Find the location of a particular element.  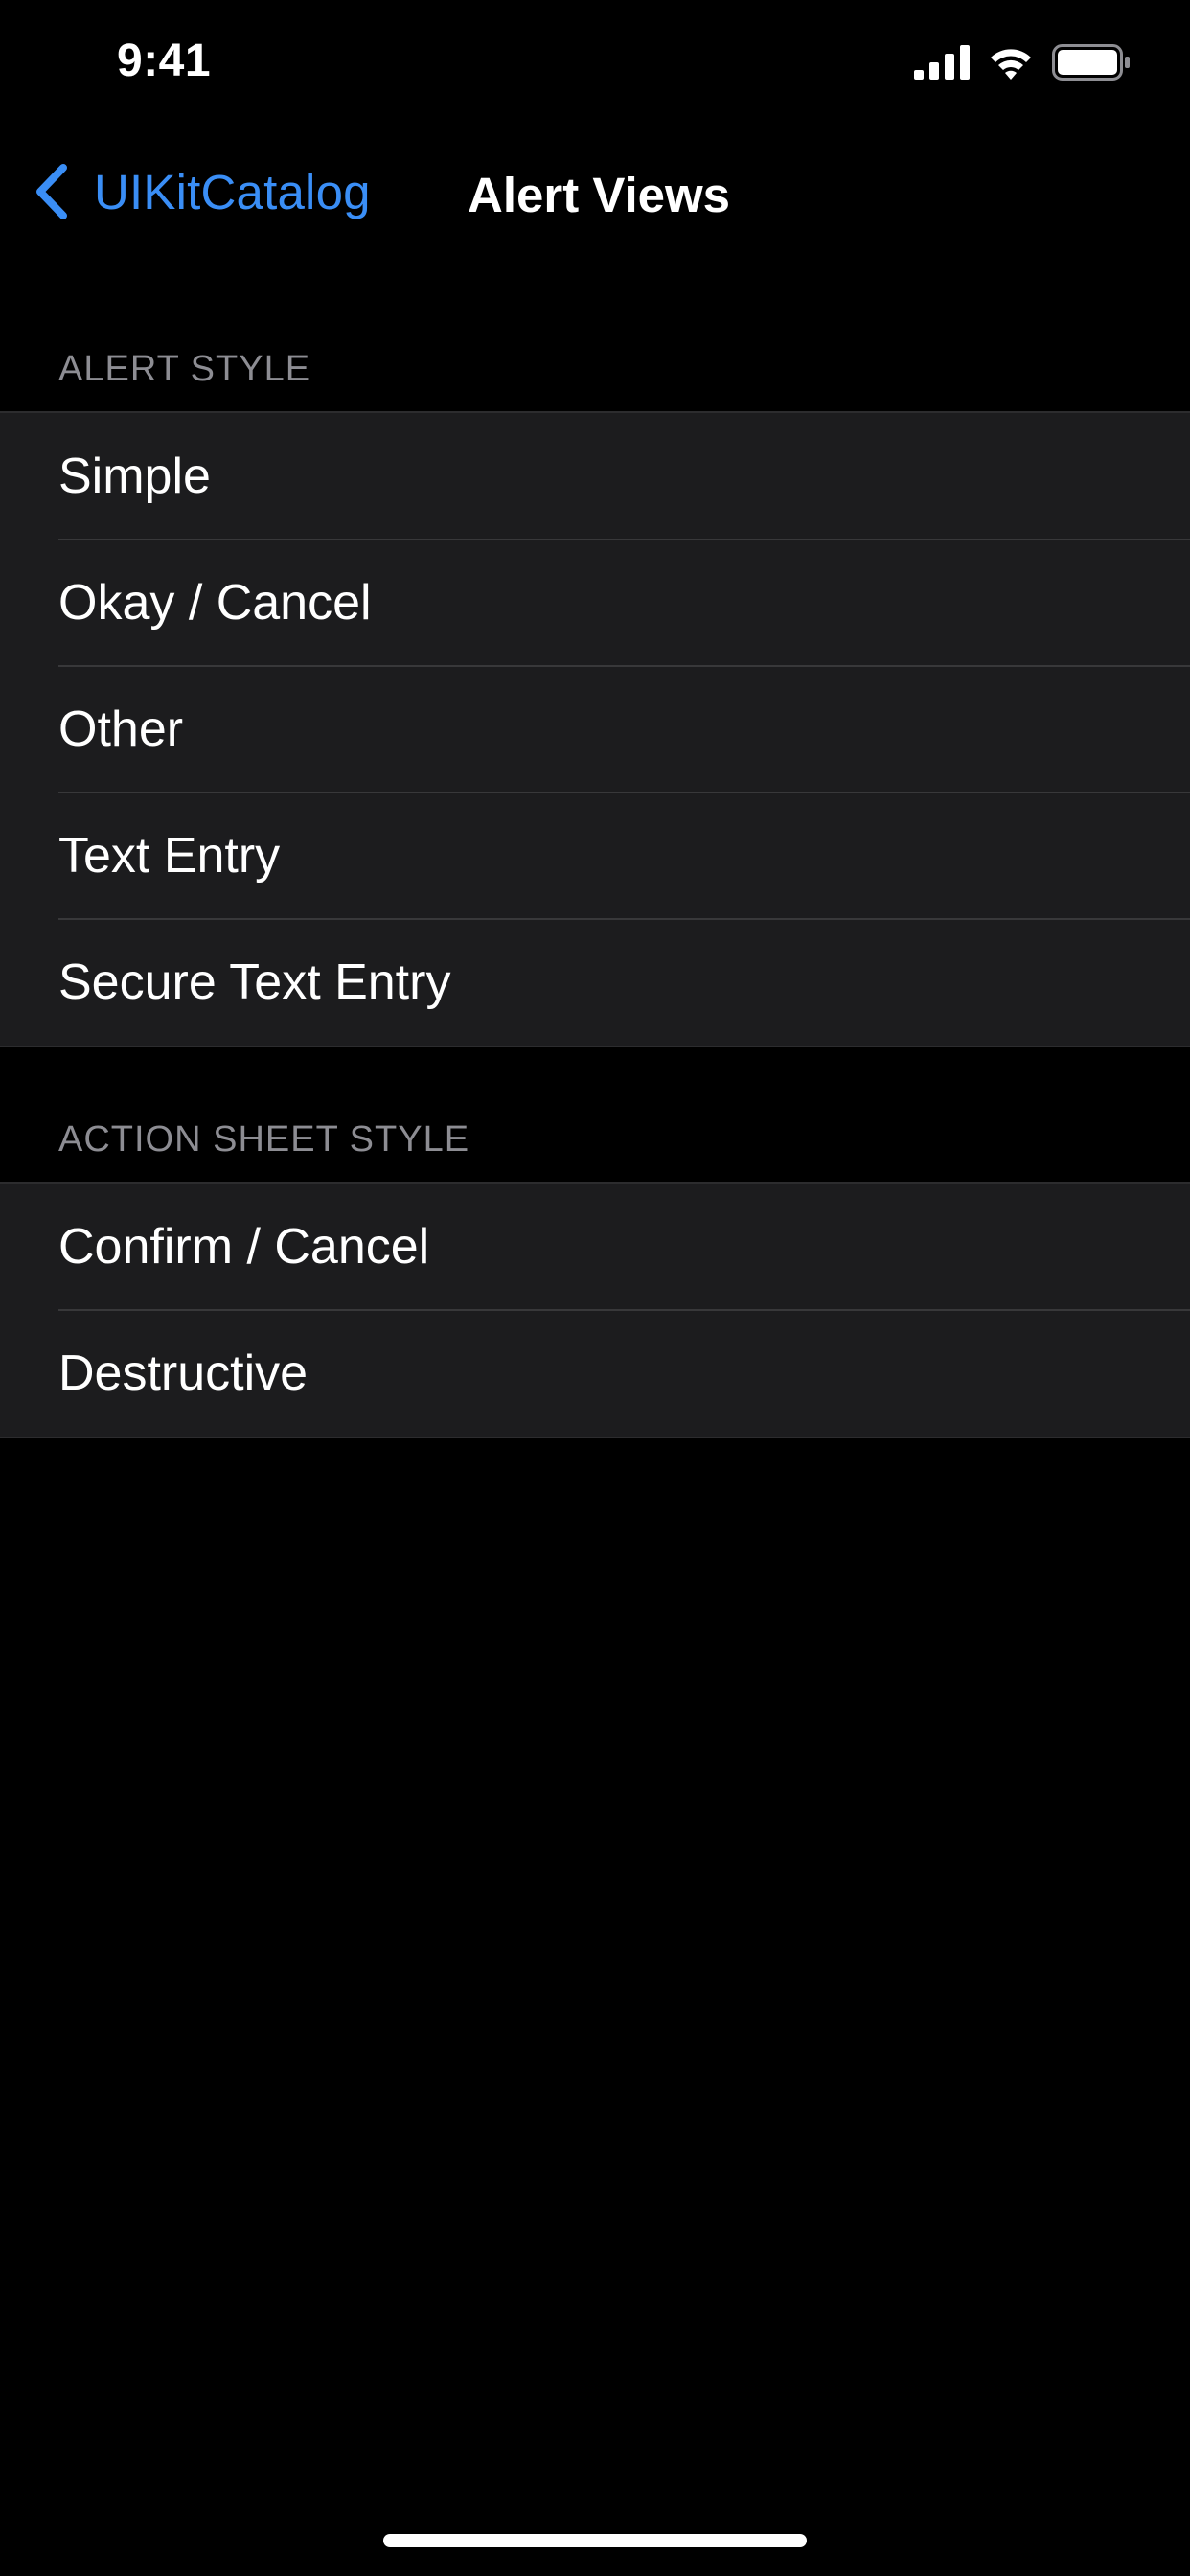

status-icons is located at coordinates (1022, 64).